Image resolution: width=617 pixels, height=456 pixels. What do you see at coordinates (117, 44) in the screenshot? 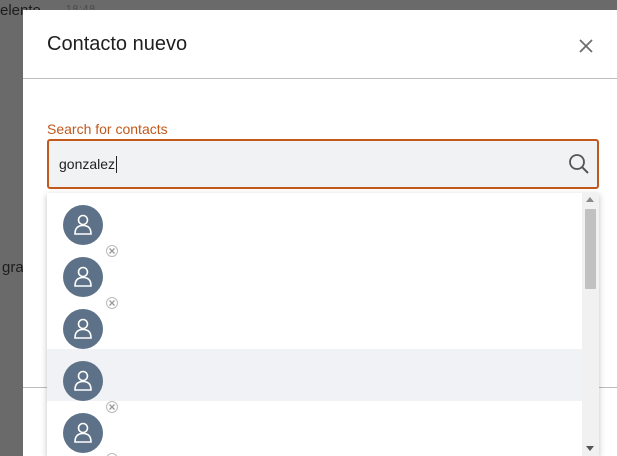
I see `dialog-title: Contacto nuevo` at bounding box center [117, 44].